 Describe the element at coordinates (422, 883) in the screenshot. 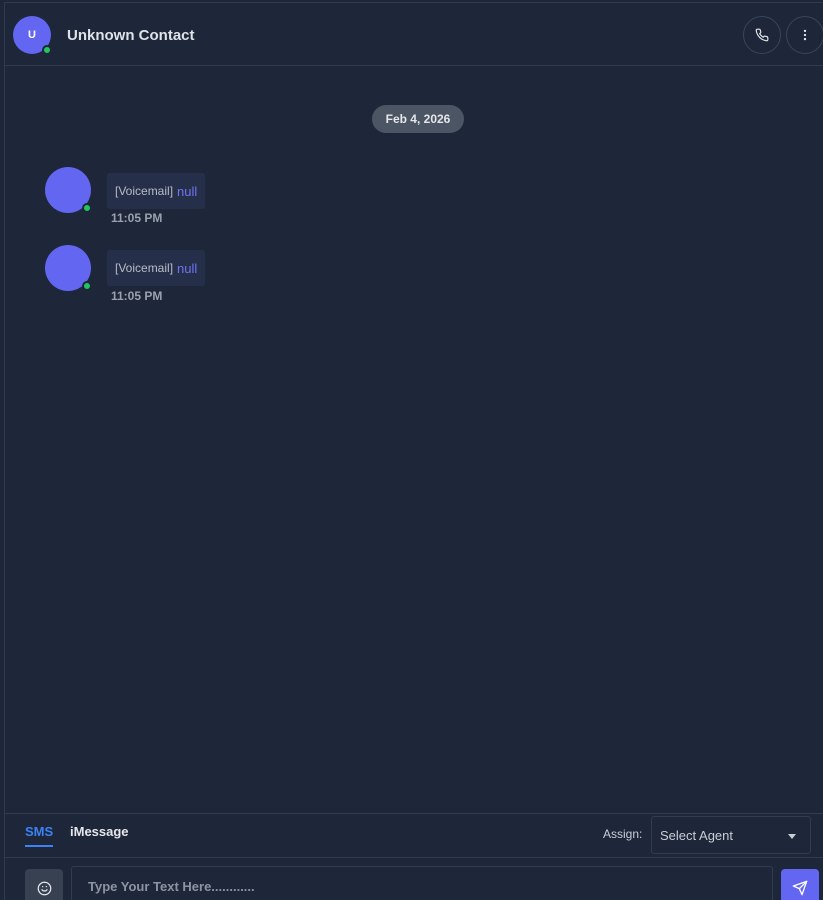

I see `message-input` at that location.